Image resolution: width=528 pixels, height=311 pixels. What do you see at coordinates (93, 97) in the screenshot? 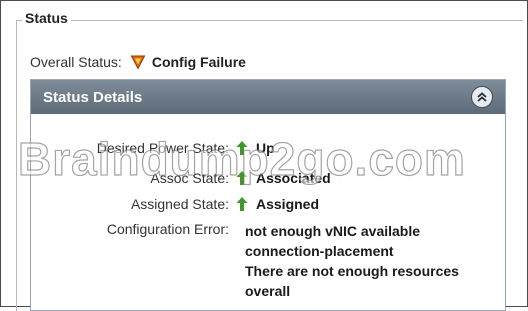
I see `status-details-title: Status Details` at bounding box center [93, 97].